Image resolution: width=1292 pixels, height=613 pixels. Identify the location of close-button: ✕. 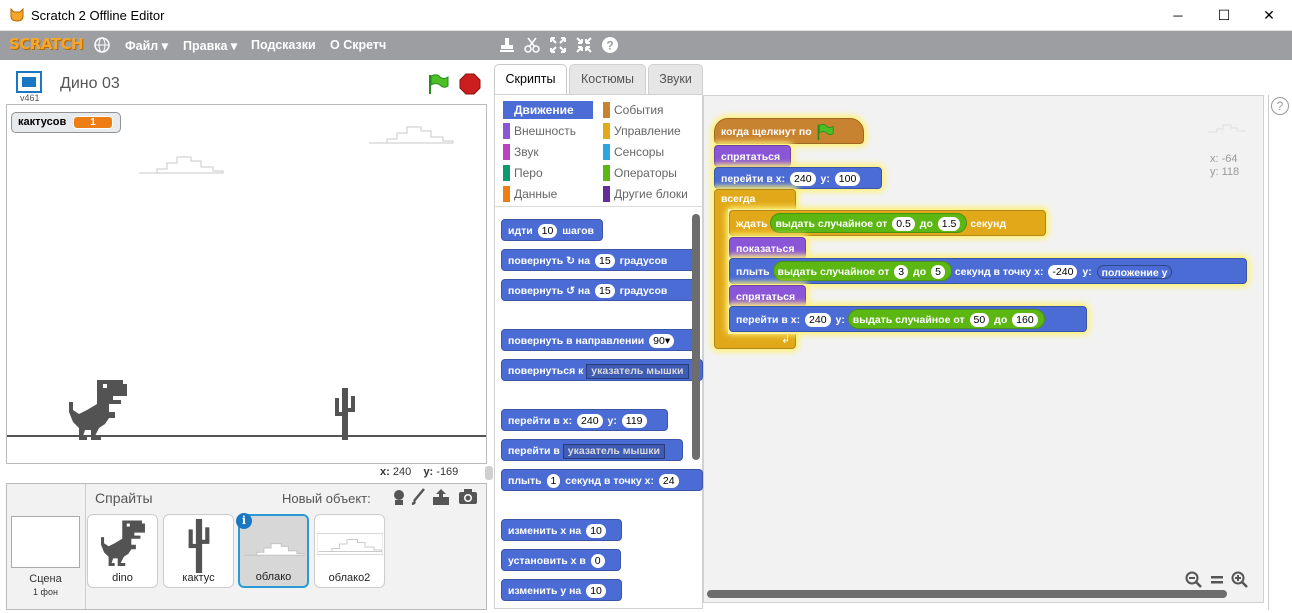
(1269, 15).